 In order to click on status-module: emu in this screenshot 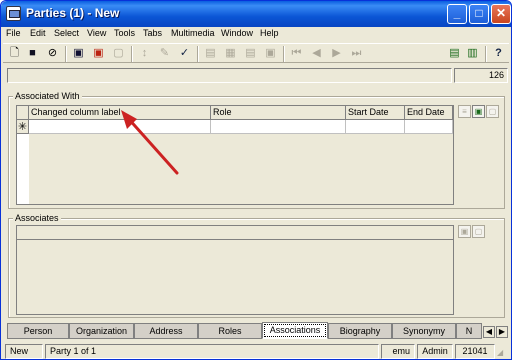, I will do `click(398, 351)`.